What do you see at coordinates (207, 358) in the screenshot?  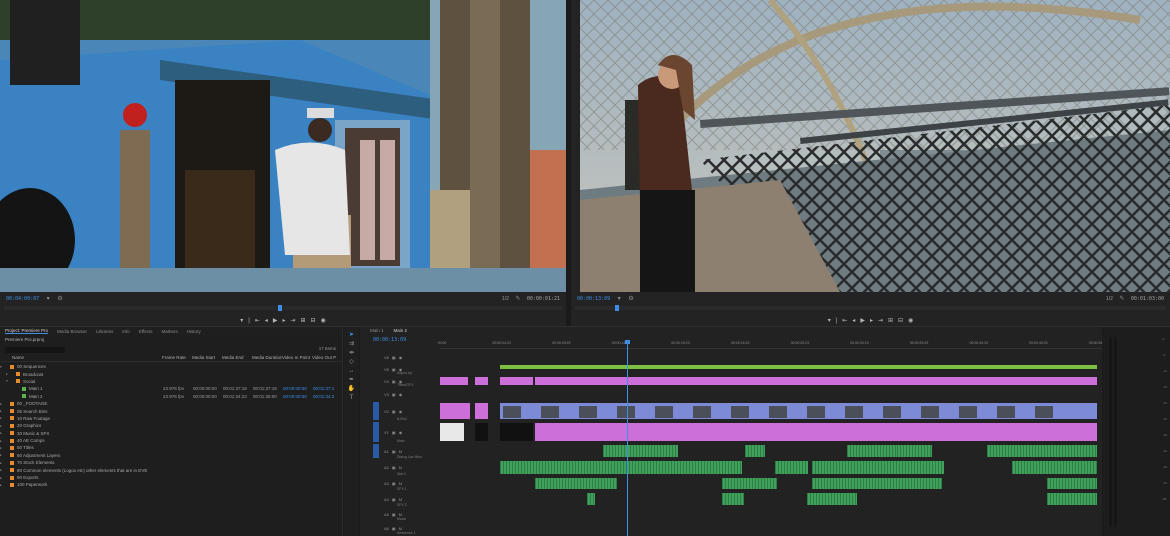 I see `column-header: Media Start` at bounding box center [207, 358].